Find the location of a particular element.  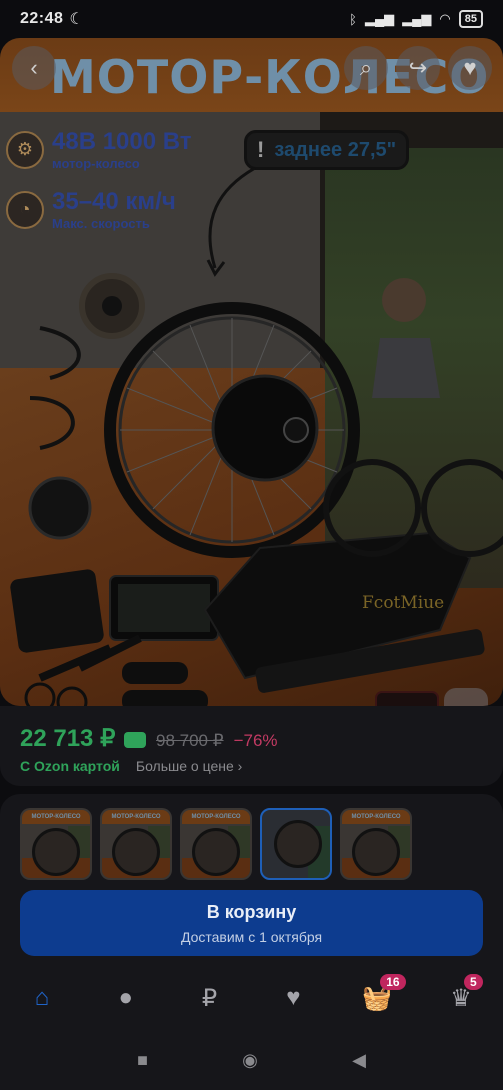

ozon-card-label: С Ozon картой is located at coordinates (70, 766).